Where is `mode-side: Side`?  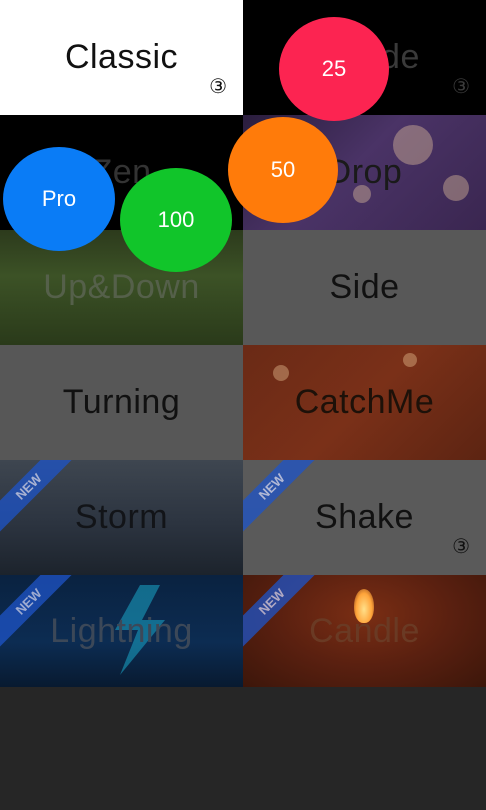 mode-side: Side is located at coordinates (364, 287).